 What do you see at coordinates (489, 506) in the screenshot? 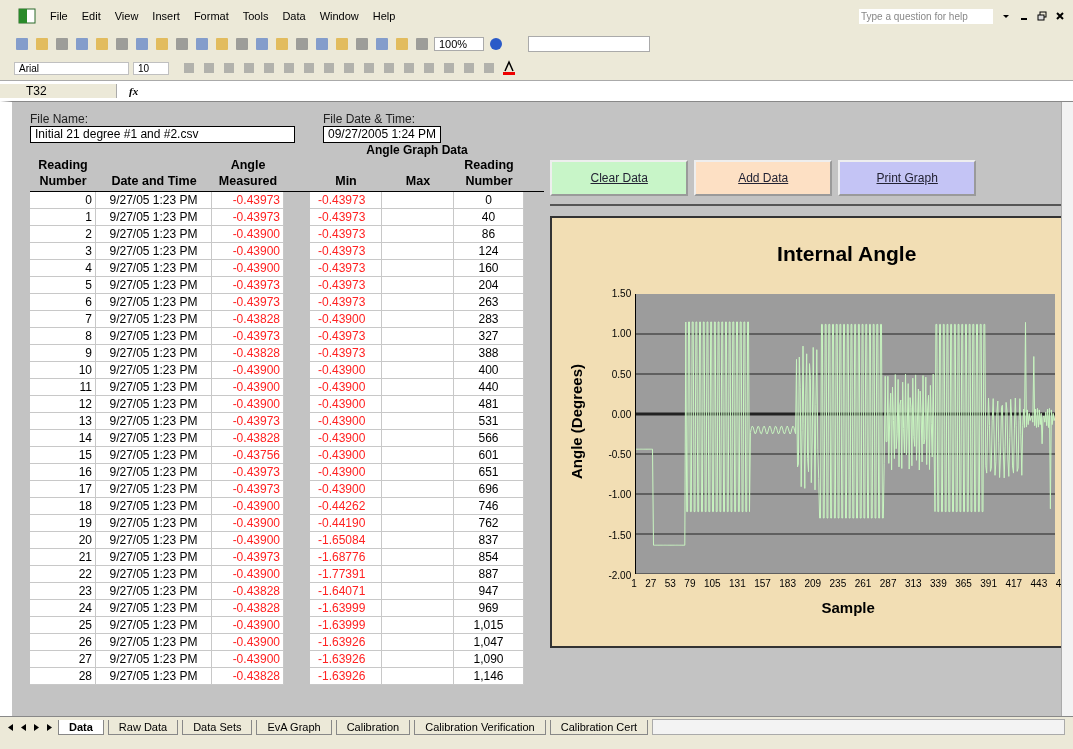
I see `table-cell: 746` at bounding box center [489, 506].